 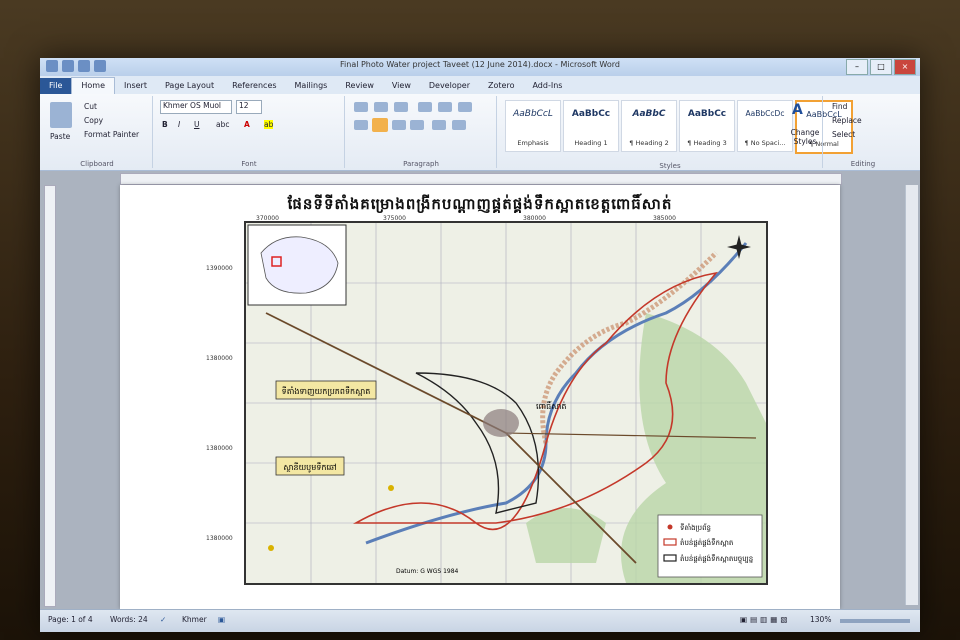 What do you see at coordinates (249, 132) in the screenshot?
I see `font-group: Khmer OS Muol 12 B I U abc A ab Font` at bounding box center [249, 132].